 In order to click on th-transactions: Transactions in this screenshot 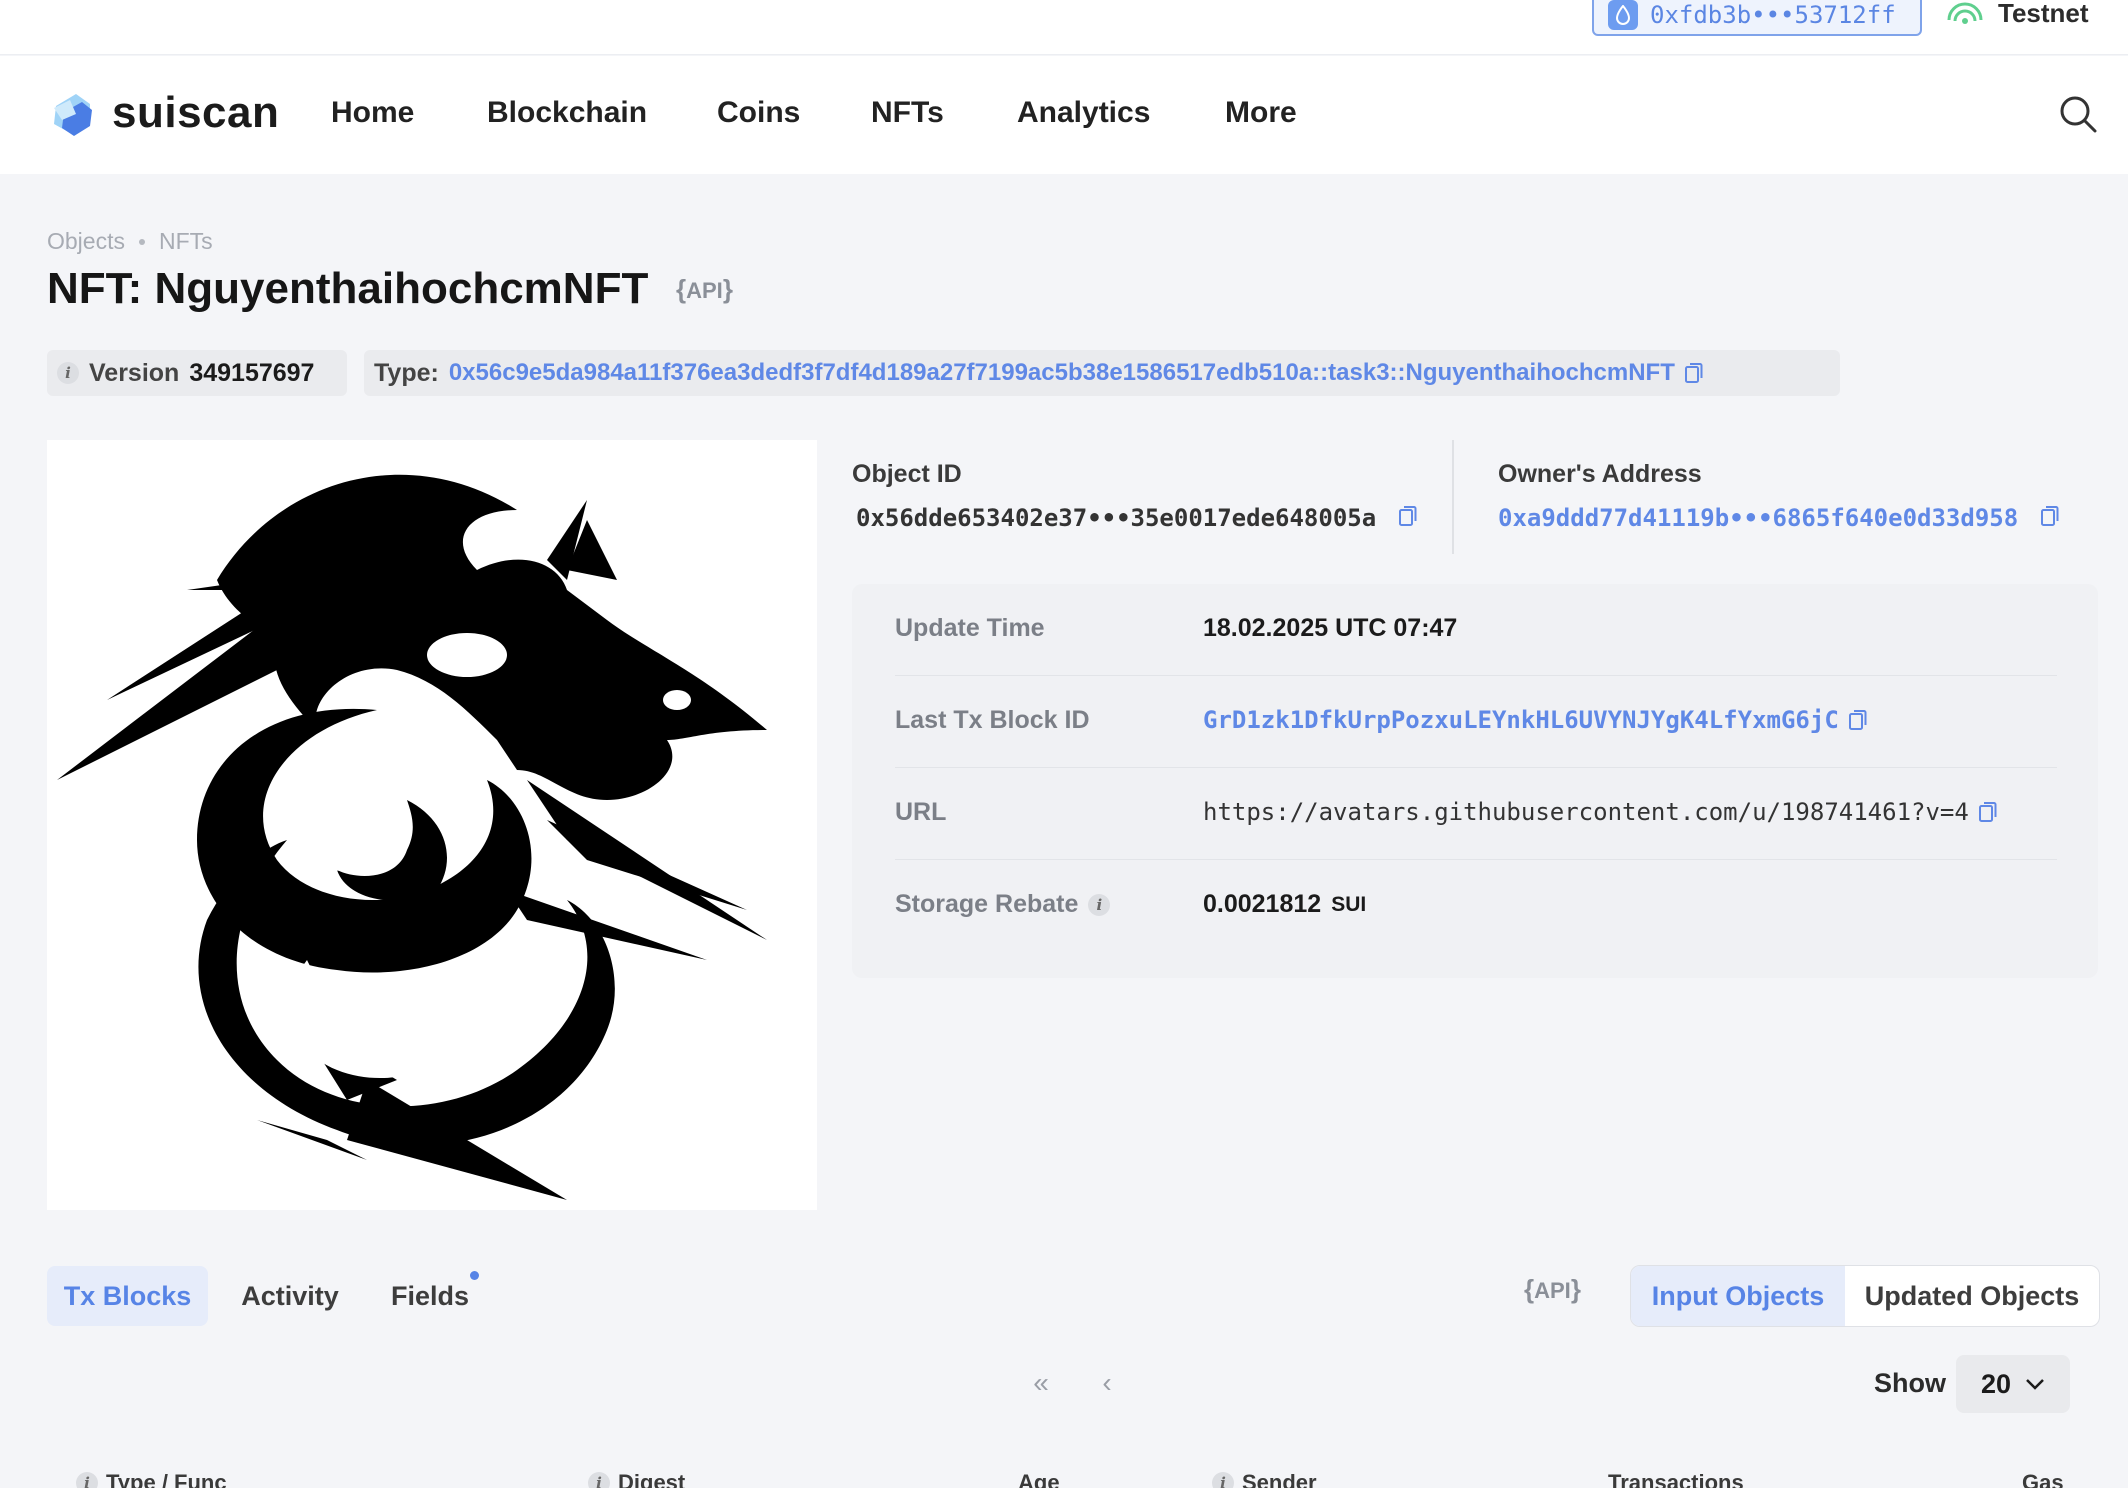, I will do `click(1676, 1479)`.